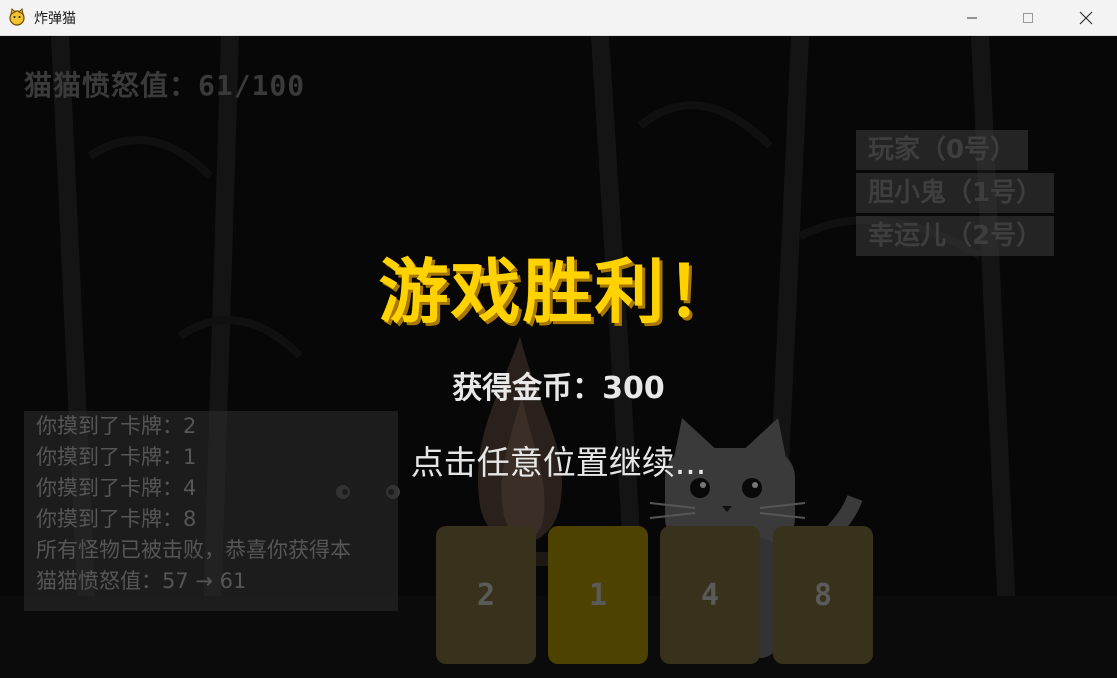  Describe the element at coordinates (558, 292) in the screenshot. I see `victory-title: 游戏胜利！` at that location.